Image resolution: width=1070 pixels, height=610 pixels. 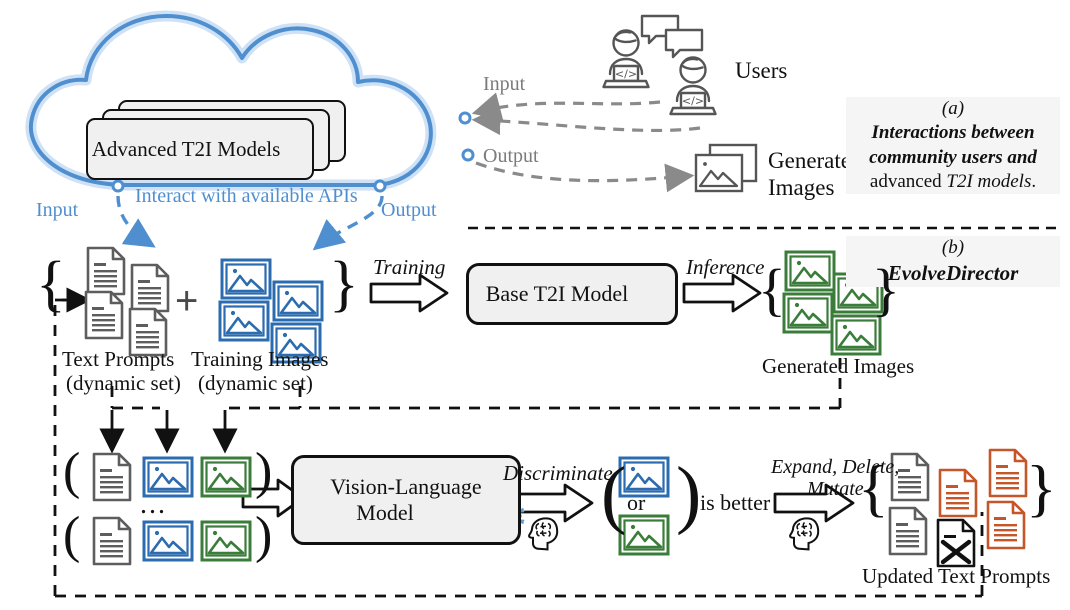 I want to click on panel-a-line3: advanced T2I models., so click(x=953, y=182).